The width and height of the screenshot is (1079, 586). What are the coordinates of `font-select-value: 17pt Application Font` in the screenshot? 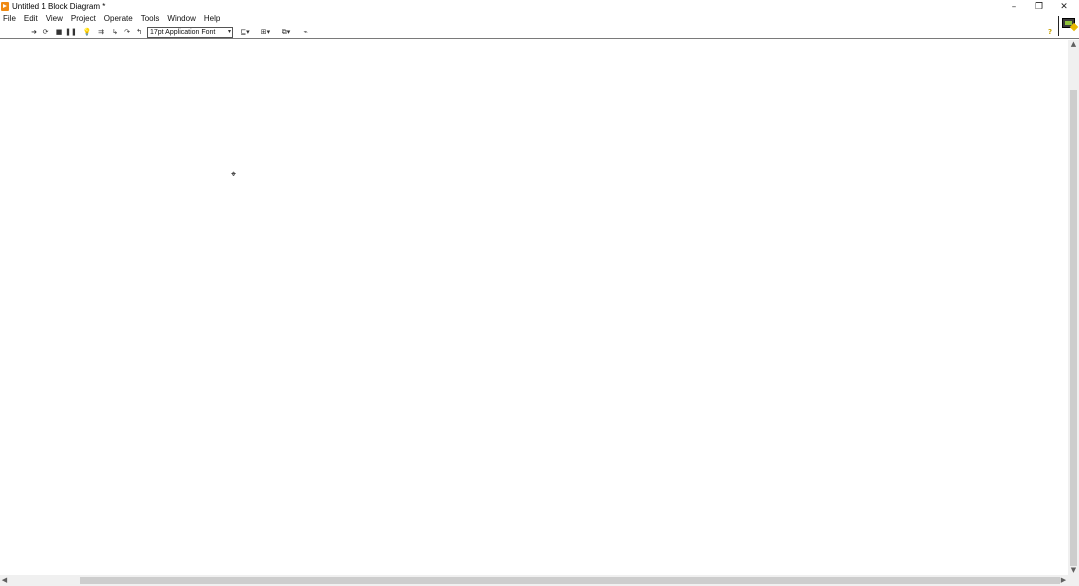 It's located at (183, 32).